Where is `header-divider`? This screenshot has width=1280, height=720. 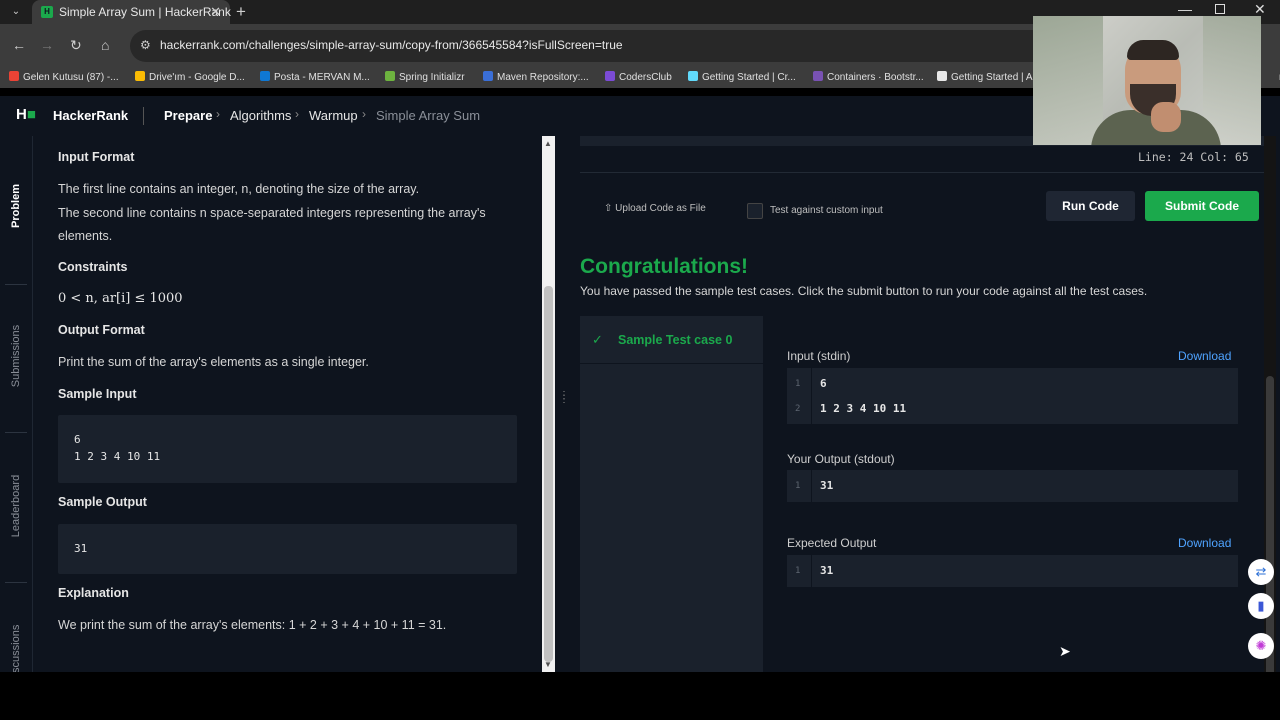 header-divider is located at coordinates (143, 116).